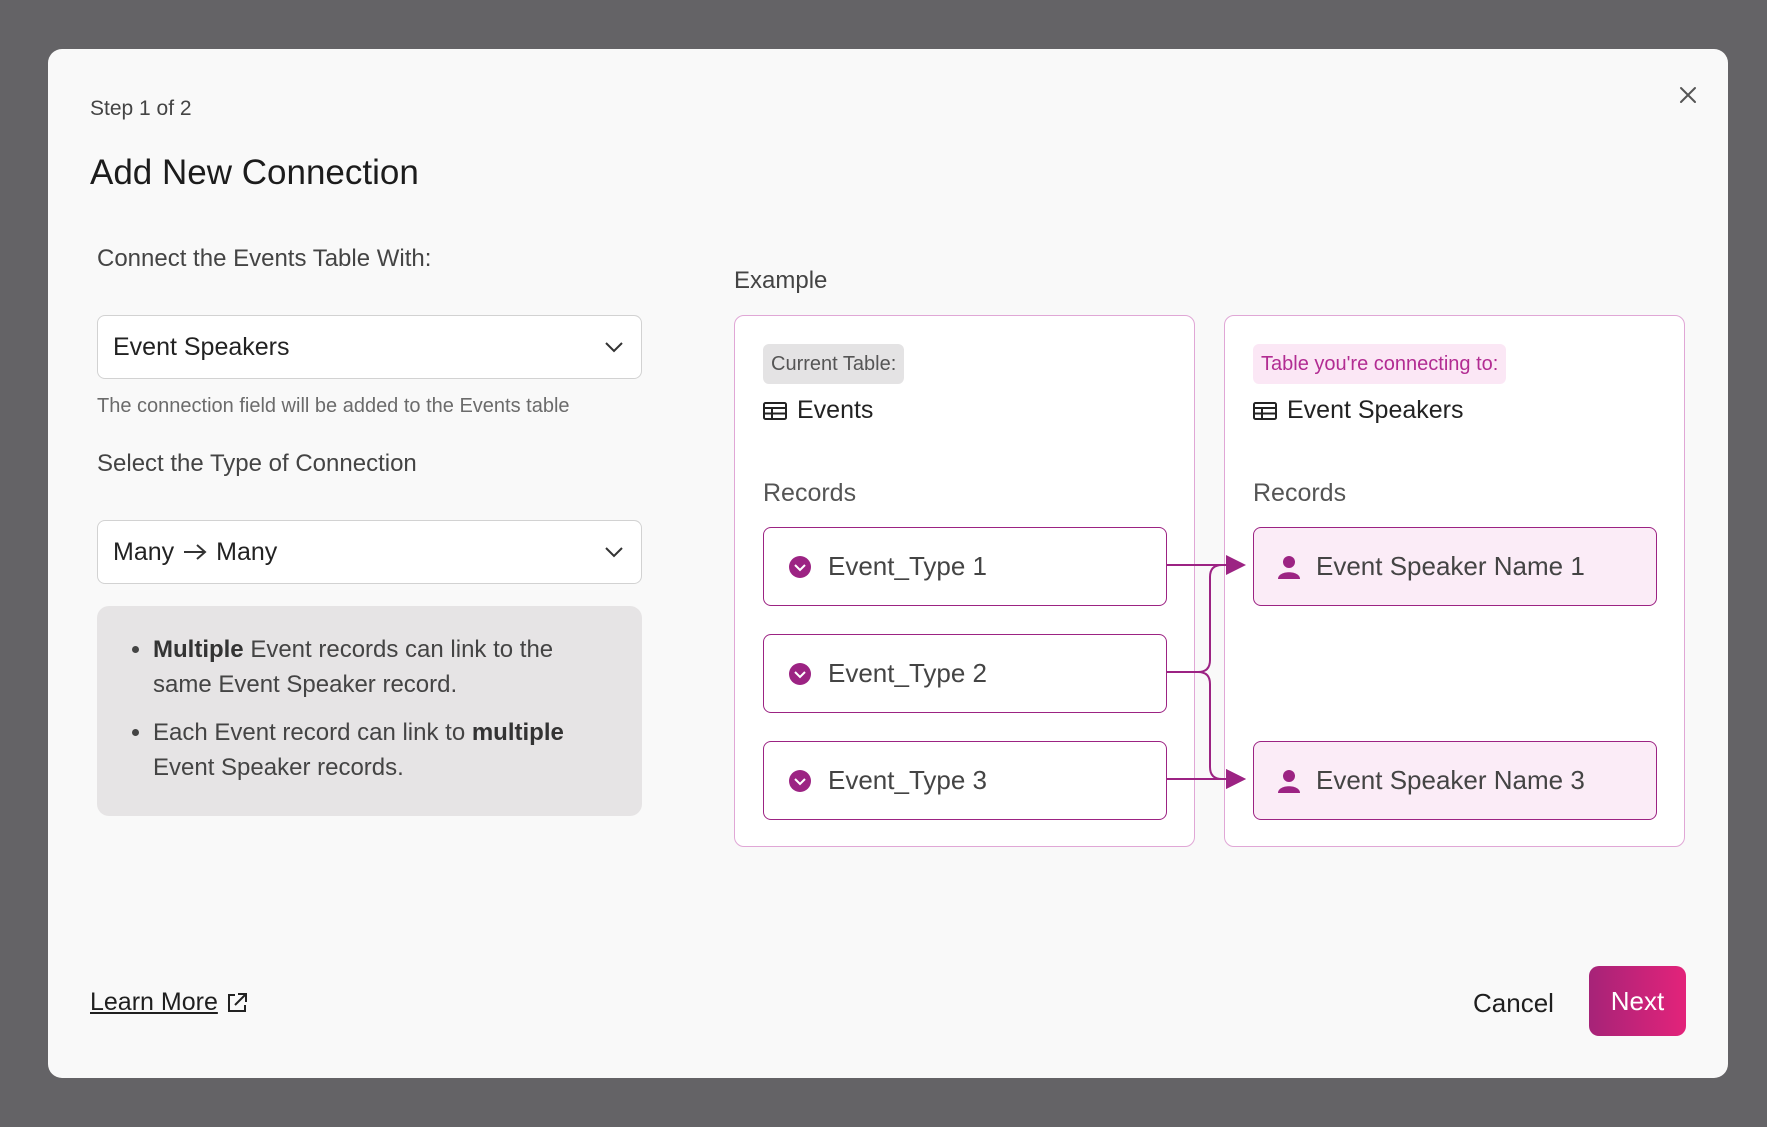 The width and height of the screenshot is (1767, 1127). What do you see at coordinates (965, 566) in the screenshot?
I see `record-item: Event_Type 1` at bounding box center [965, 566].